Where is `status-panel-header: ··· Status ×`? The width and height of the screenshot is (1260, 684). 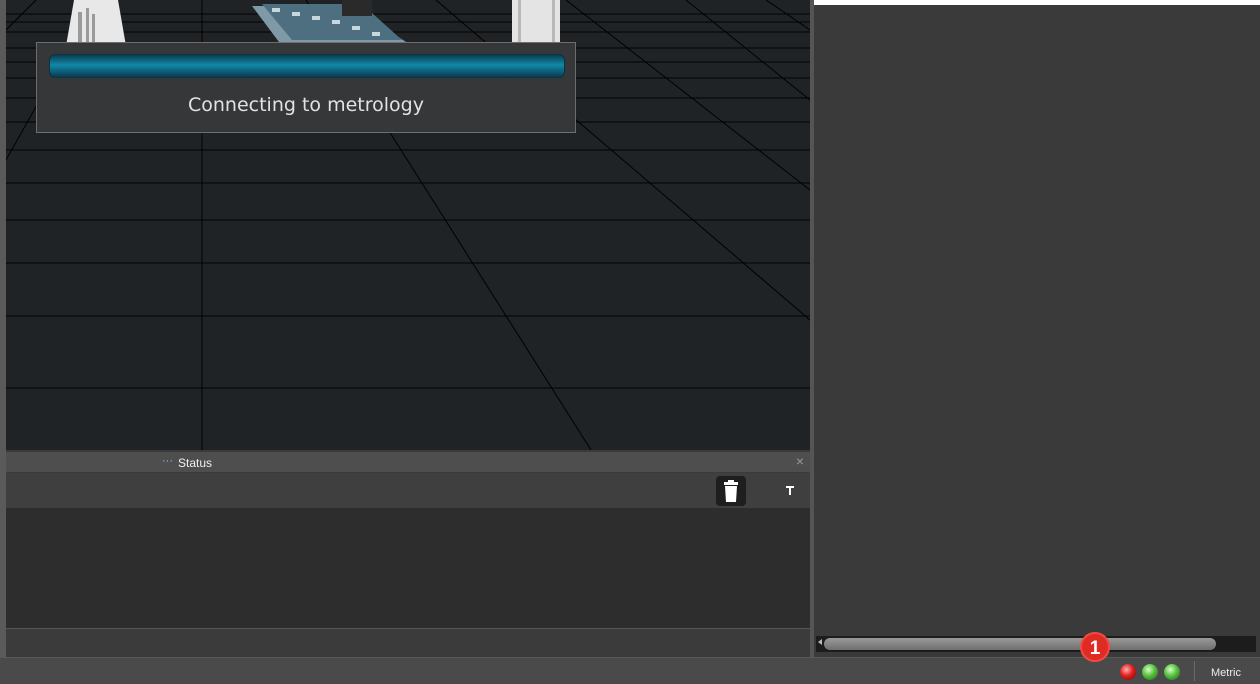 status-panel-header: ··· Status × is located at coordinates (408, 462).